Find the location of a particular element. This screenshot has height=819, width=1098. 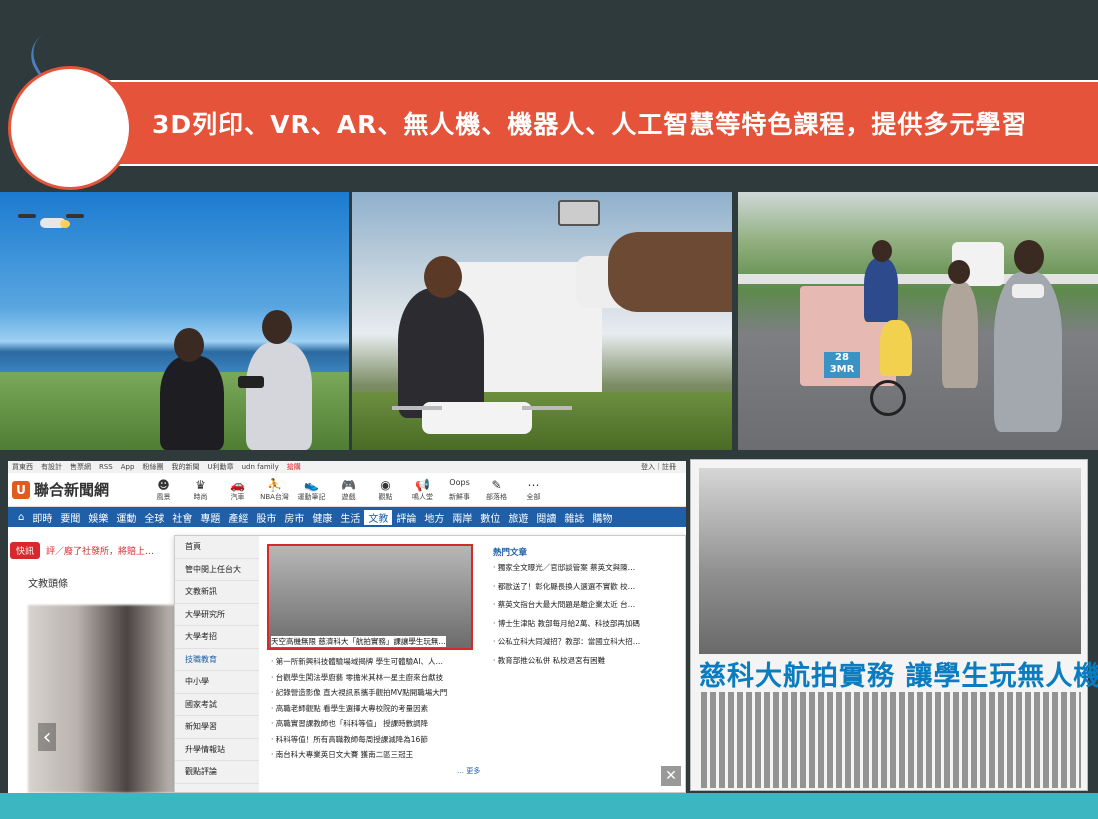

topstrip-link: udn family is located at coordinates (260, 467).